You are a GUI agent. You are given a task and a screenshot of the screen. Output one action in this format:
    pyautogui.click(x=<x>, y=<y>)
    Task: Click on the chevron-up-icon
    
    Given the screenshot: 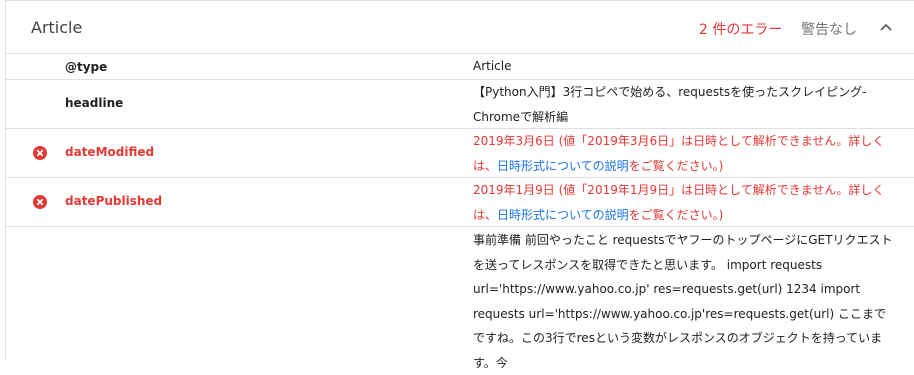 What is the action you would take?
    pyautogui.click(x=886, y=27)
    